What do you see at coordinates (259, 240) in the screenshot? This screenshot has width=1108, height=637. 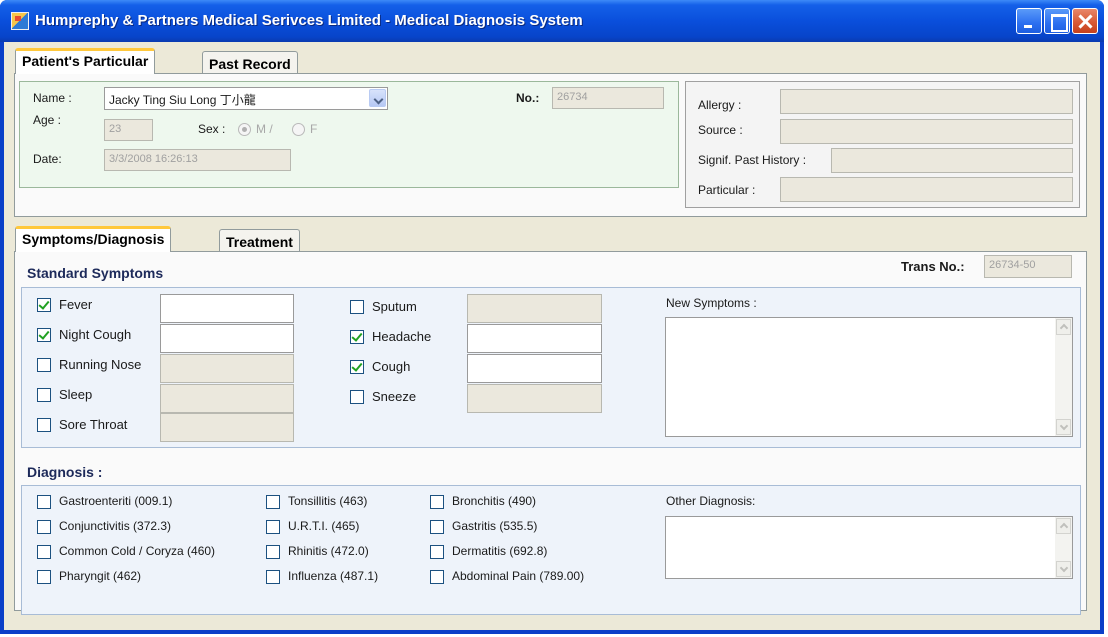 I see `tab-treatment: Treatment` at bounding box center [259, 240].